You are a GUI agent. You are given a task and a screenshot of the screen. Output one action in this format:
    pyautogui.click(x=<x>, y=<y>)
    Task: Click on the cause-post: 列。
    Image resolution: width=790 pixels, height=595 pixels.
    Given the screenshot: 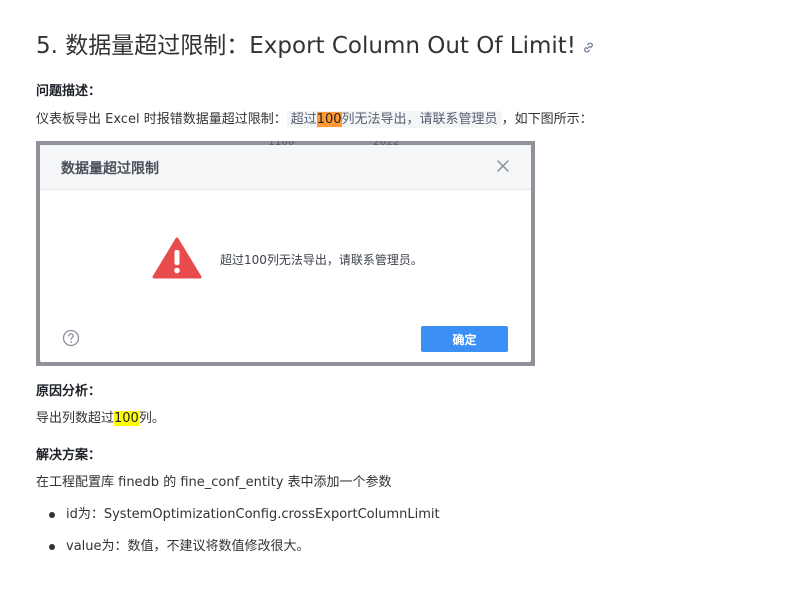 What is the action you would take?
    pyautogui.click(x=151, y=418)
    